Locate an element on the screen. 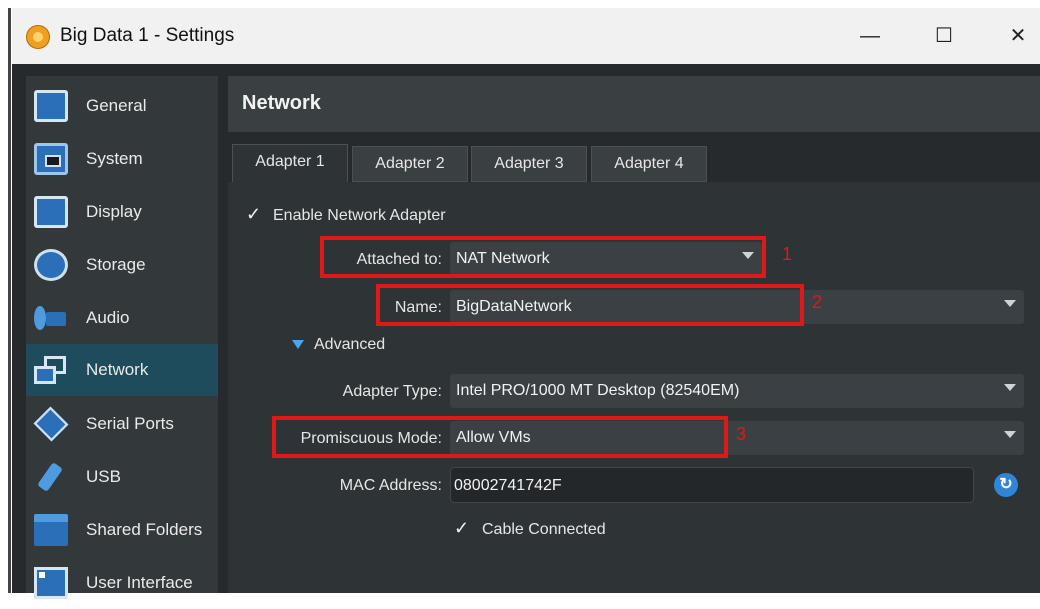 This screenshot has width=1040, height=609. display-icon is located at coordinates (51, 212).